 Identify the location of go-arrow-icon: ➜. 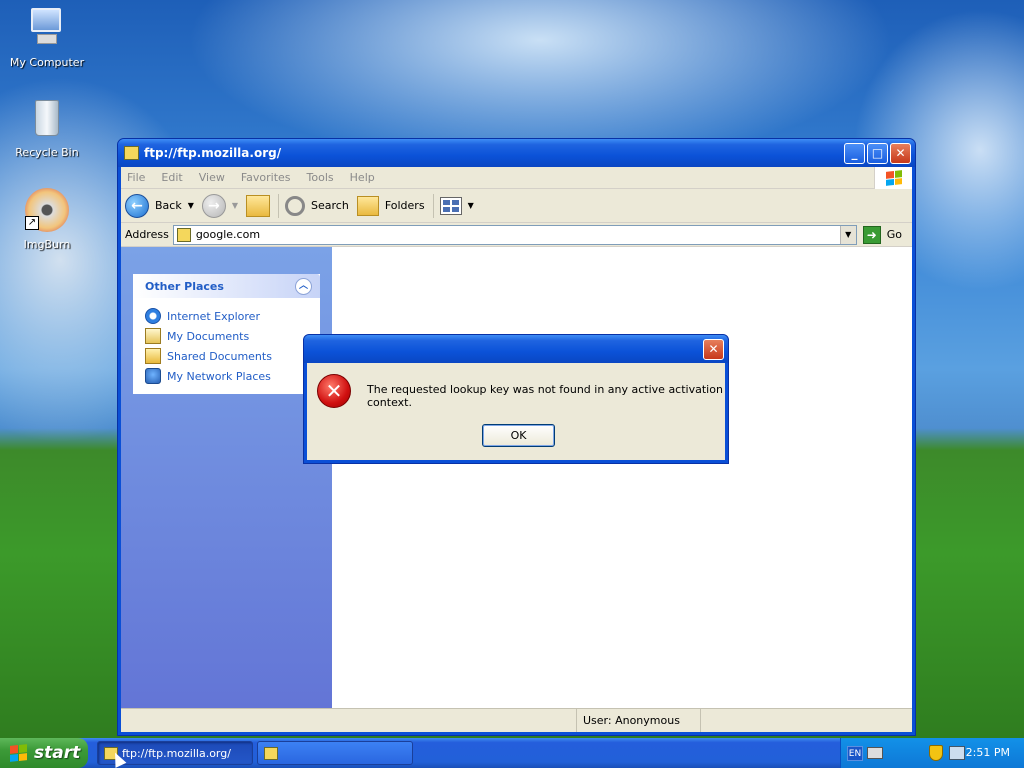
(871, 234).